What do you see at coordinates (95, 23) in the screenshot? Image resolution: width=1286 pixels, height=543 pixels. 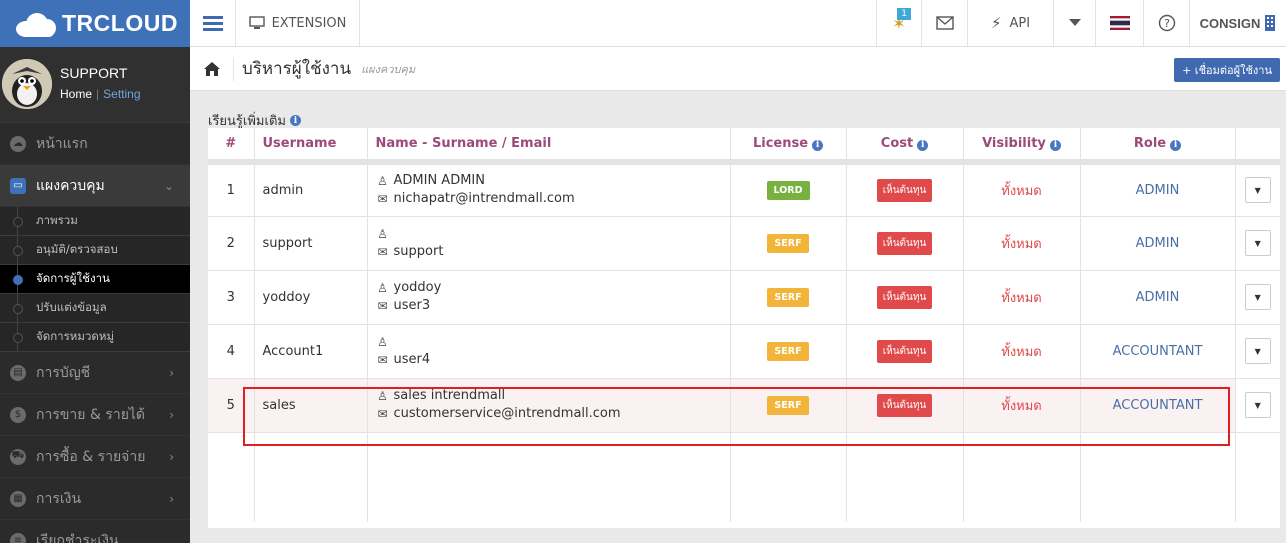 I see `logo-bar: TRCLOUD` at bounding box center [95, 23].